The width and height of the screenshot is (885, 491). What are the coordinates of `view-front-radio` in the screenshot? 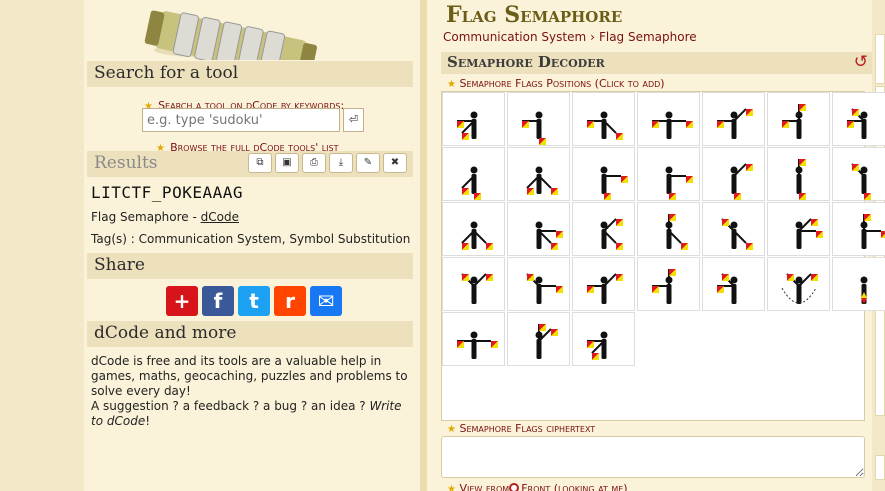 It's located at (514, 487).